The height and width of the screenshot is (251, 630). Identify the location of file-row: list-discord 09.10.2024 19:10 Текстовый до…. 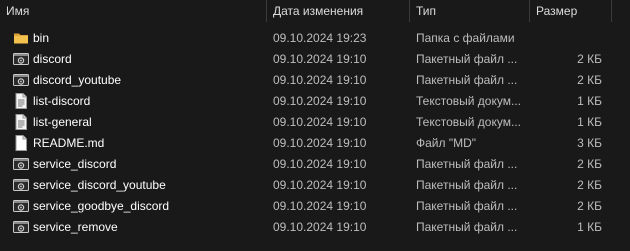
(315, 101).